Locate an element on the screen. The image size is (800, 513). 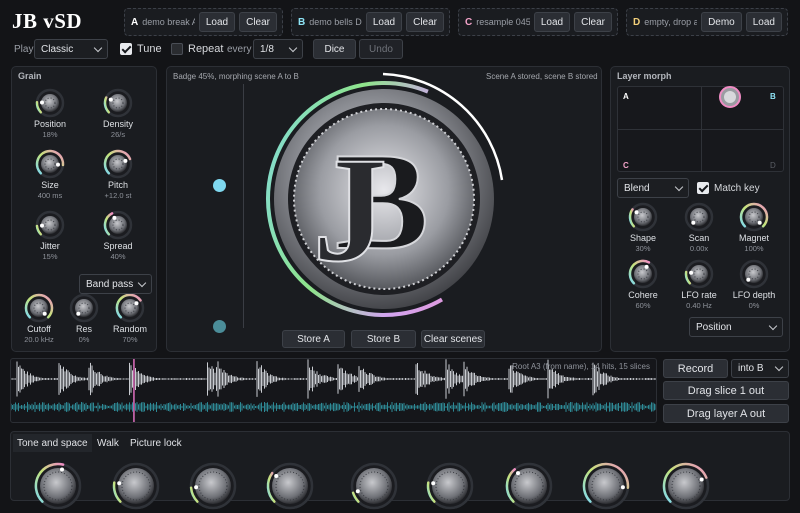
play-label: Play is located at coordinates (24, 49).